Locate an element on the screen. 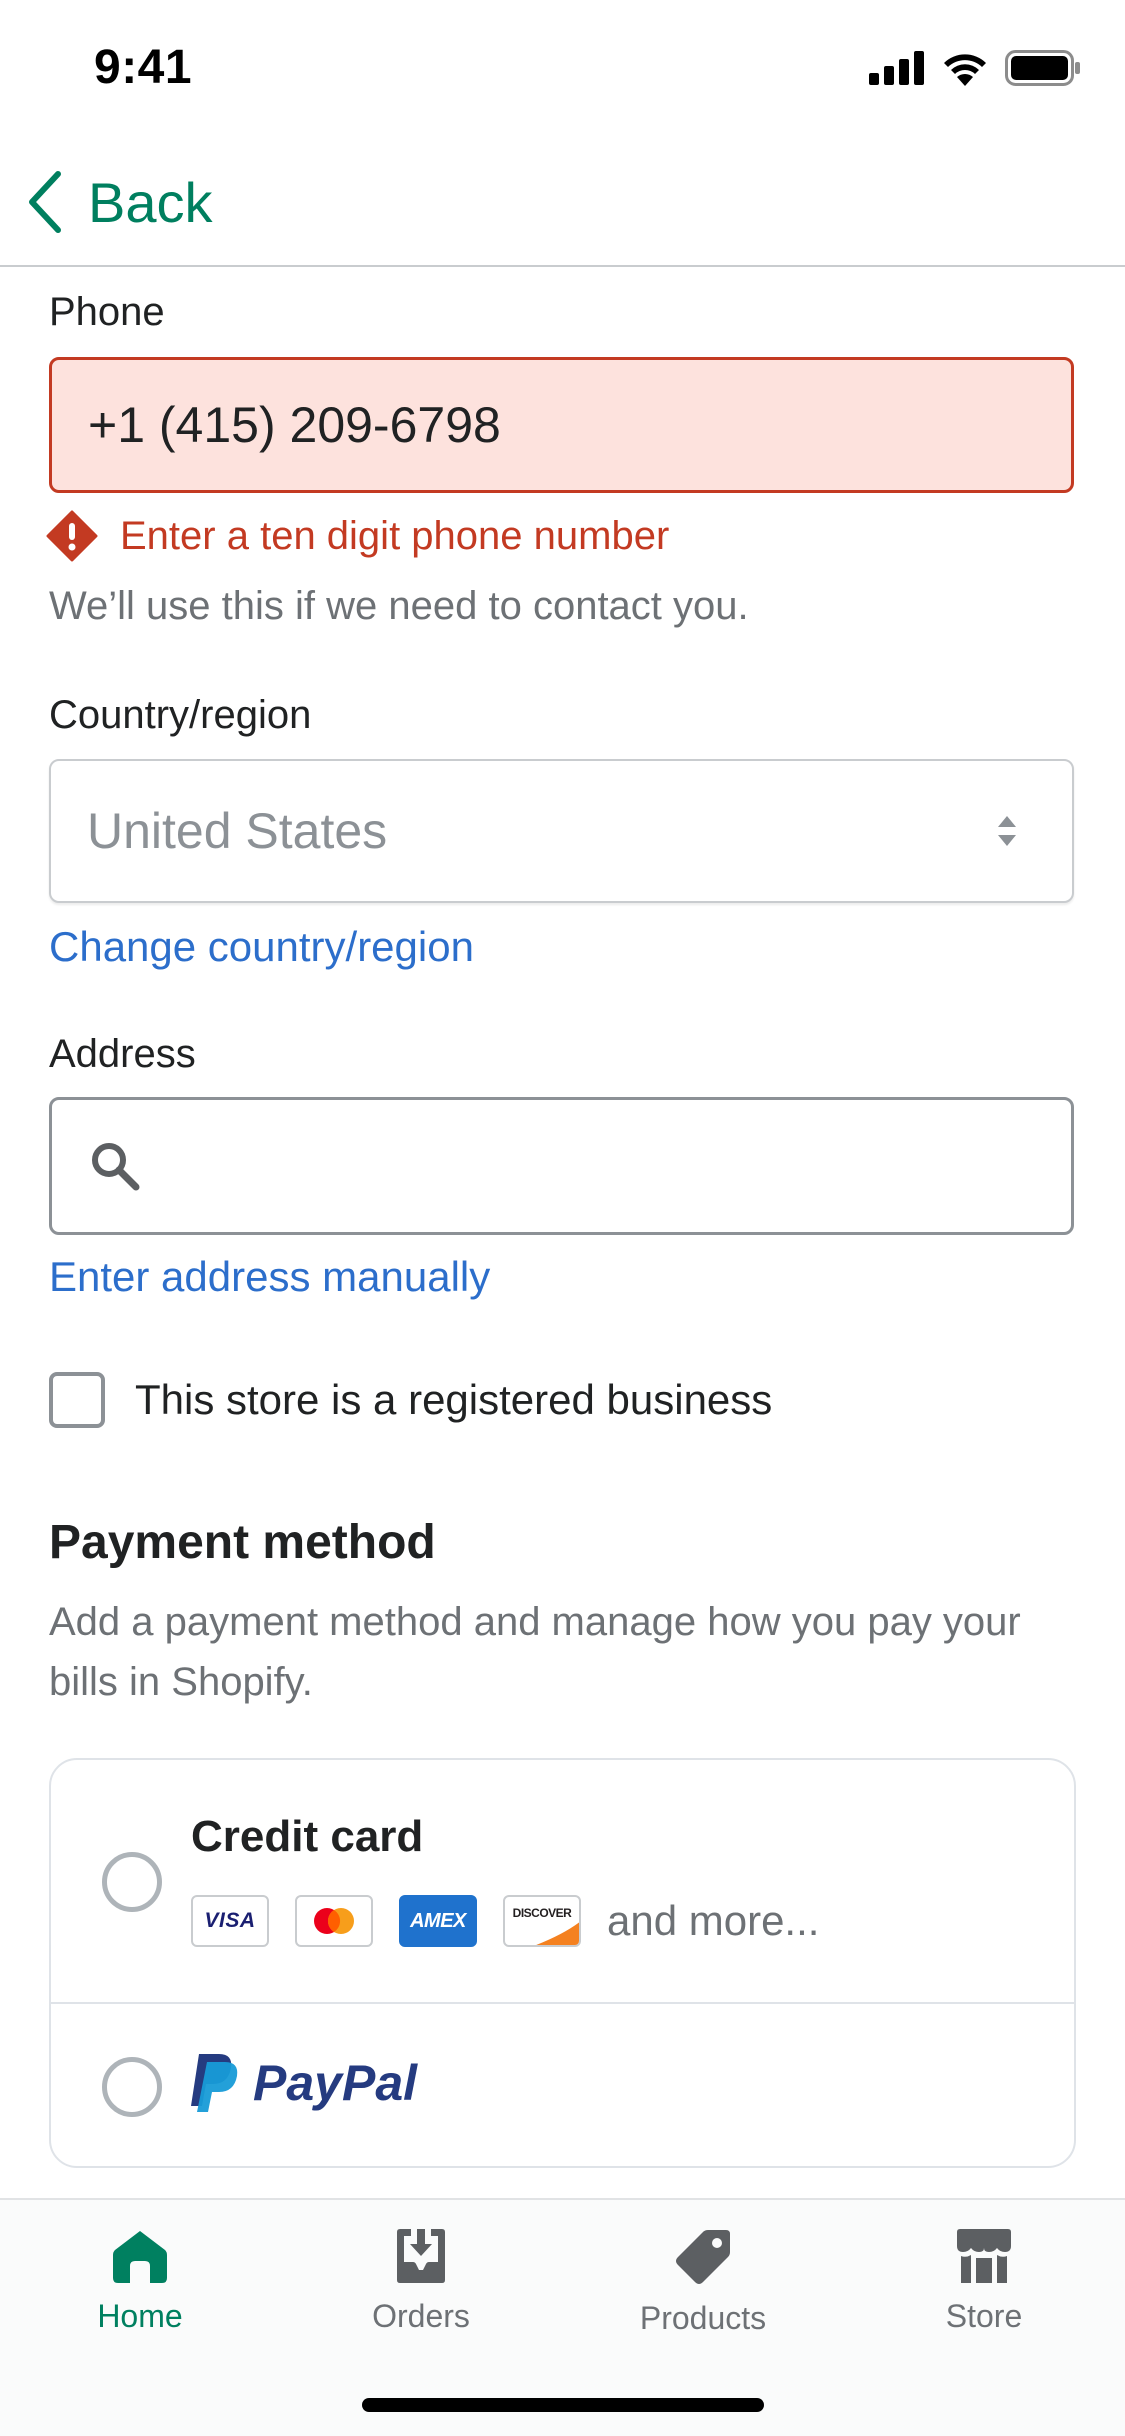 The image size is (1125, 2436). orders-icon is located at coordinates (421, 2256).